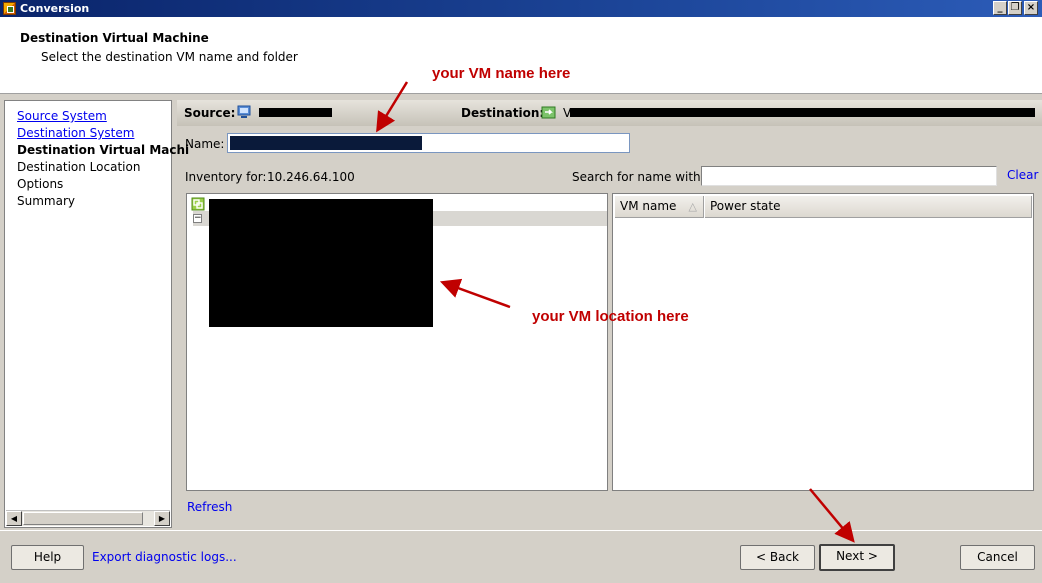  Describe the element at coordinates (103, 150) in the screenshot. I see `step-destination-virtual-machine: Destination Virtual Machi` at that location.